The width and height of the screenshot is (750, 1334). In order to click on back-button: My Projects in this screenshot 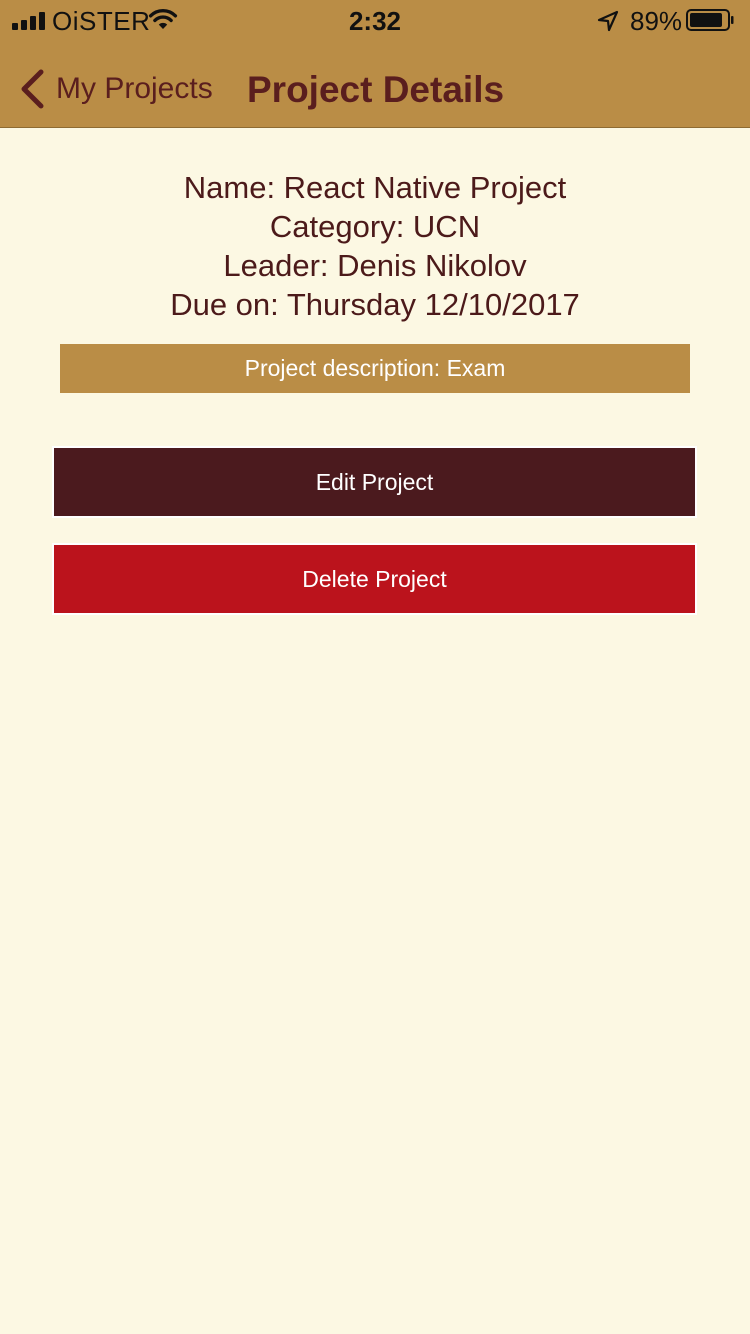, I will do `click(115, 89)`.